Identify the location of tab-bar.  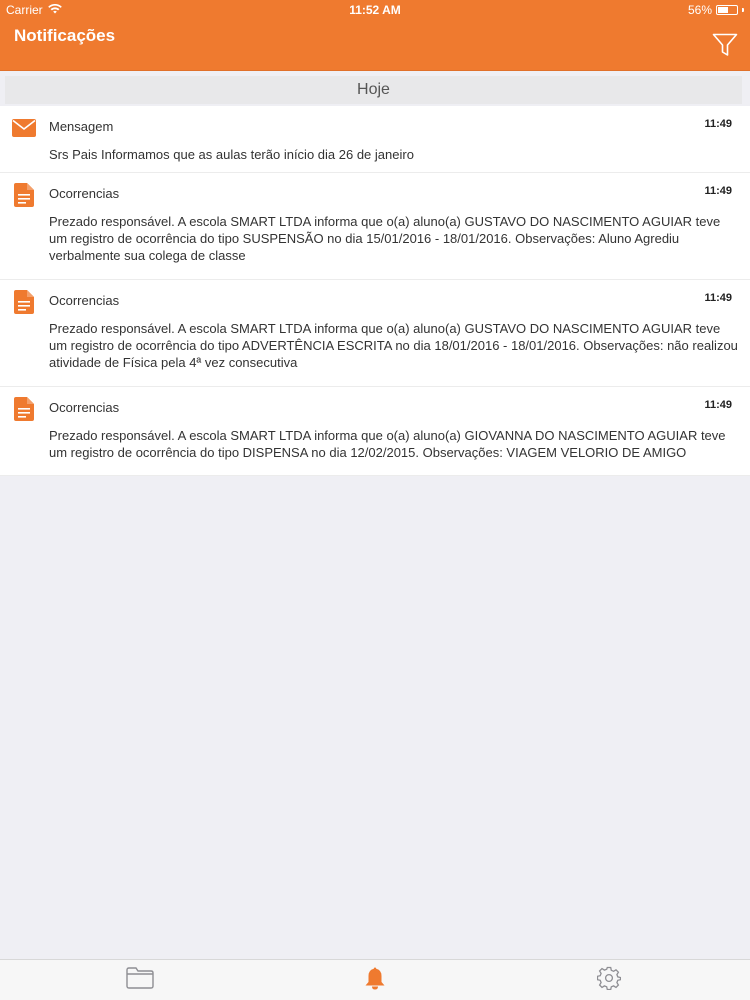
(375, 979).